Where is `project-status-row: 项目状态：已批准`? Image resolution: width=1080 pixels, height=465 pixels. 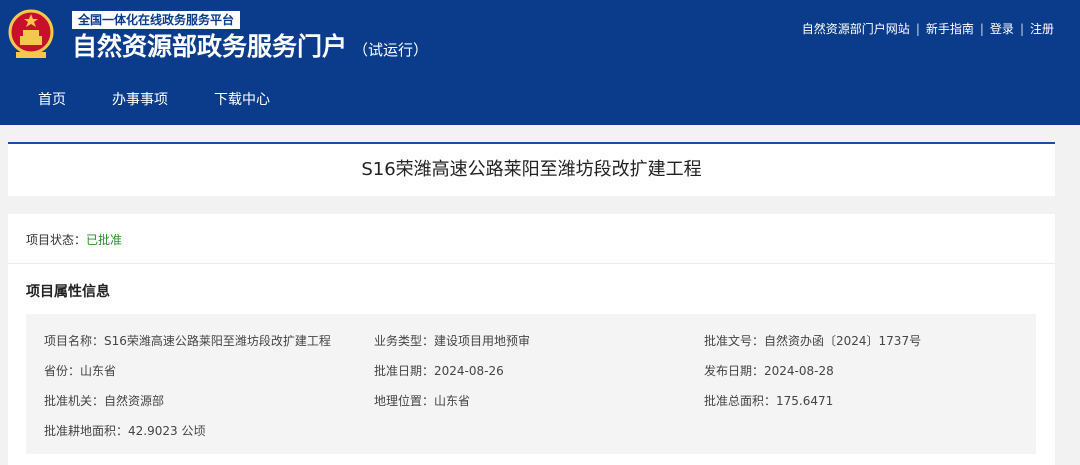
project-status-row: 项目状态：已批准 is located at coordinates (531, 239).